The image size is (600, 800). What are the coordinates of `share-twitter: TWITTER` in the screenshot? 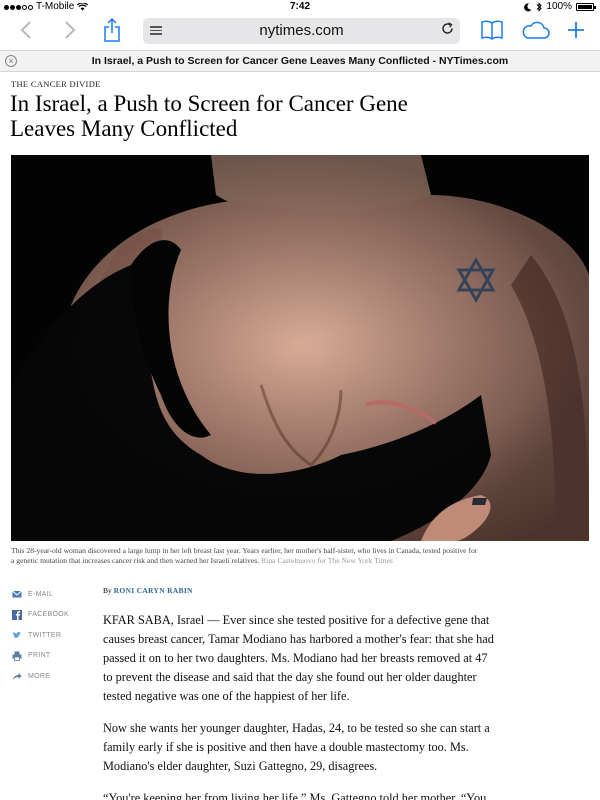 It's located at (52, 635).